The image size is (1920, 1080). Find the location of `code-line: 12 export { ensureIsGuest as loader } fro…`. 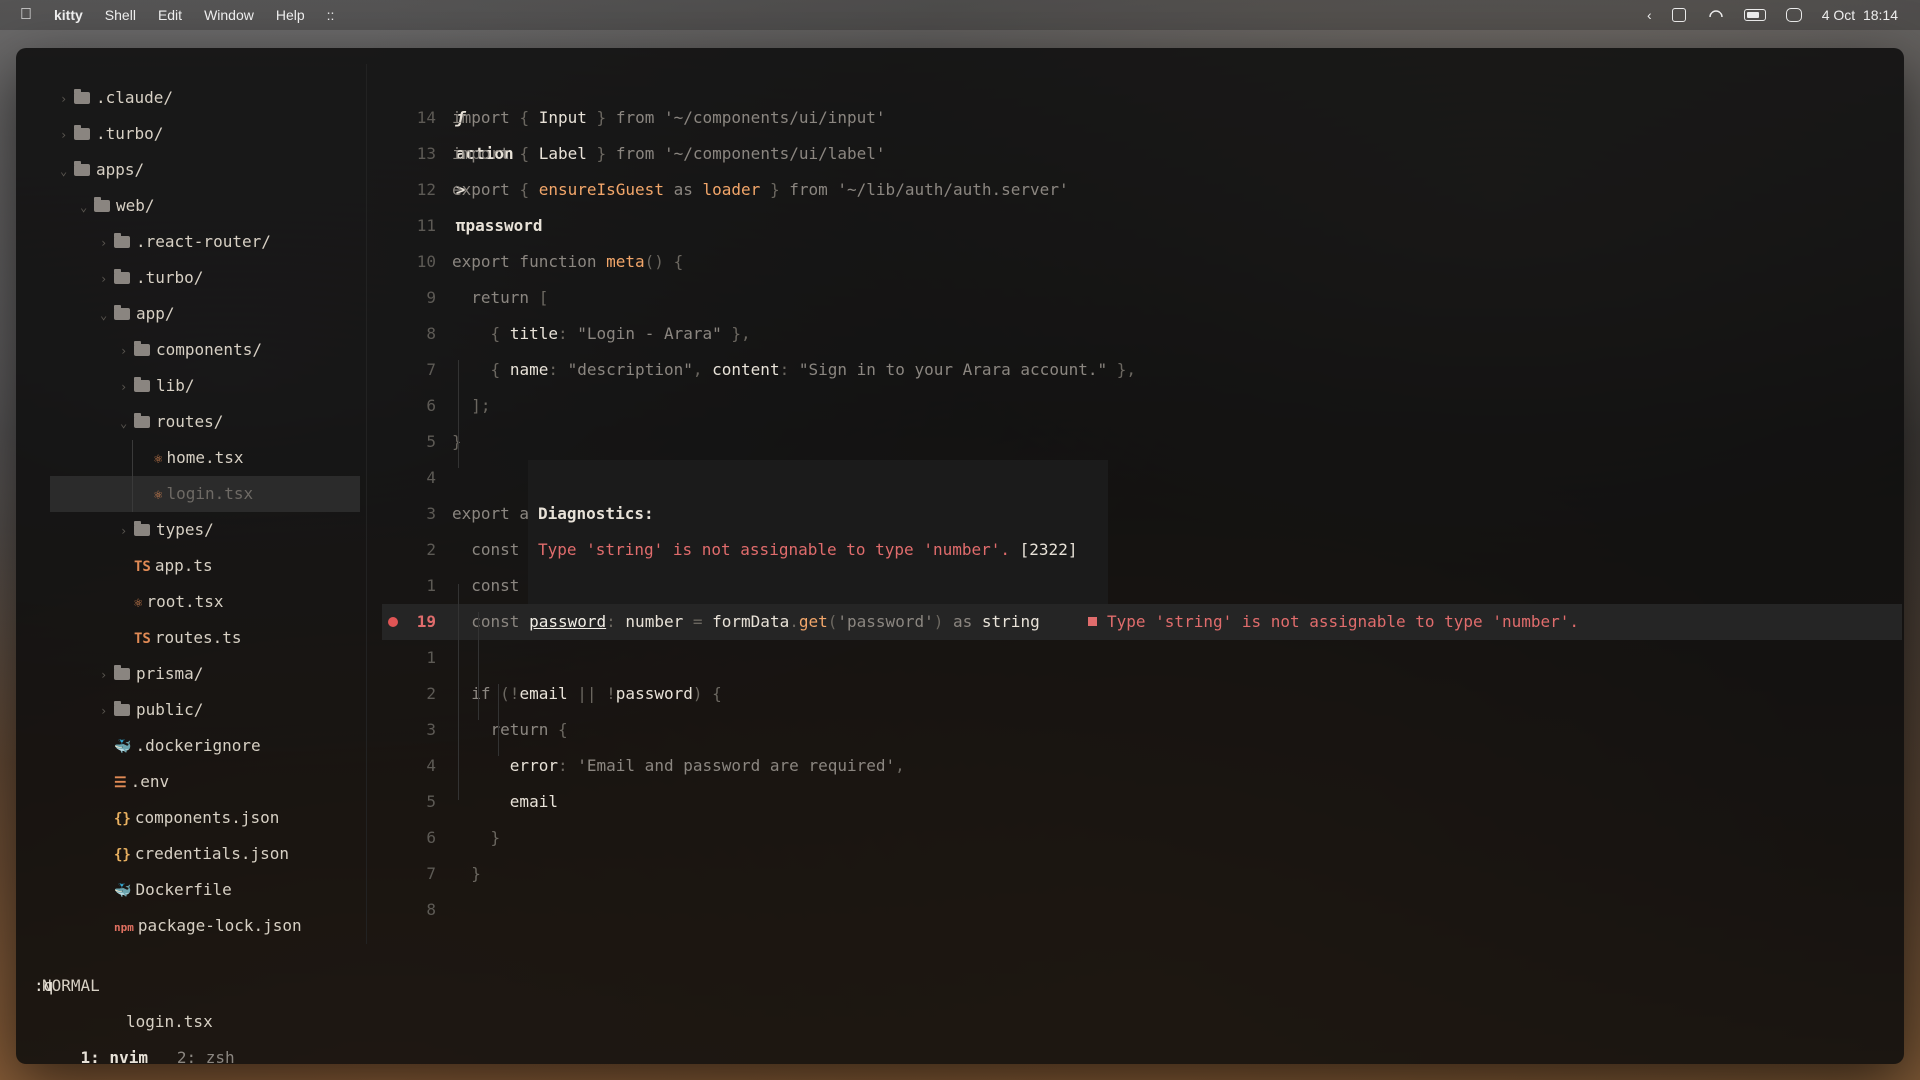

code-line: 12 export { ensureIsGuest as loader } fro… is located at coordinates (1142, 190).